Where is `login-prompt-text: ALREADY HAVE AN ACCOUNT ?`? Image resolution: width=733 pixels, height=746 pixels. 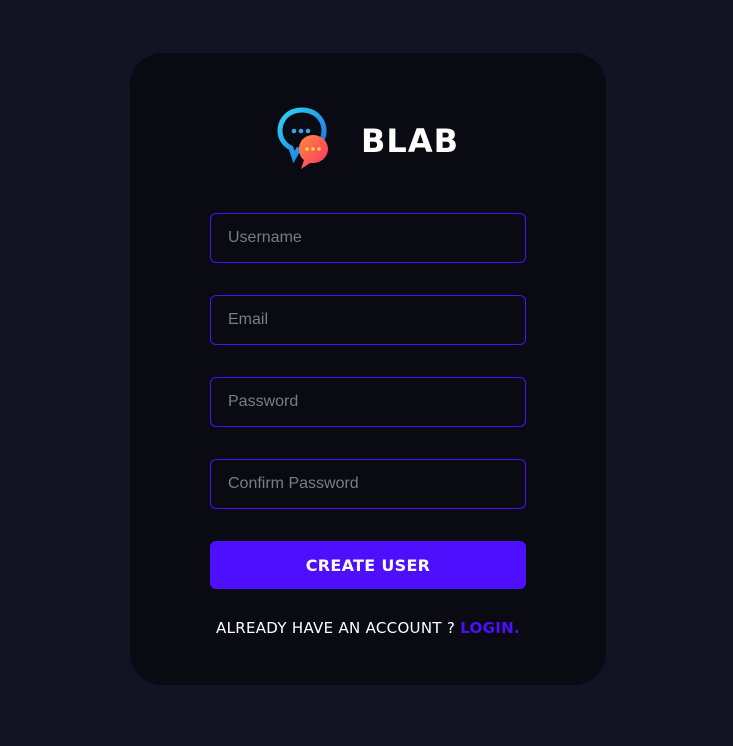 login-prompt-text: ALREADY HAVE AN ACCOUNT ? is located at coordinates (336, 628).